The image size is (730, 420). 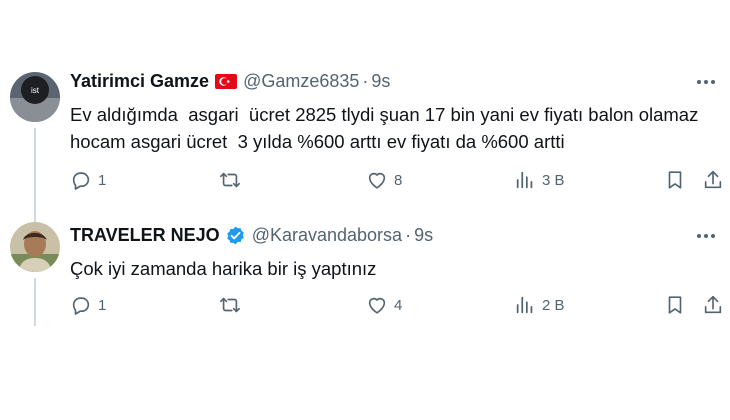 What do you see at coordinates (327, 235) in the screenshot?
I see `handle: @Karavandaborsa` at bounding box center [327, 235].